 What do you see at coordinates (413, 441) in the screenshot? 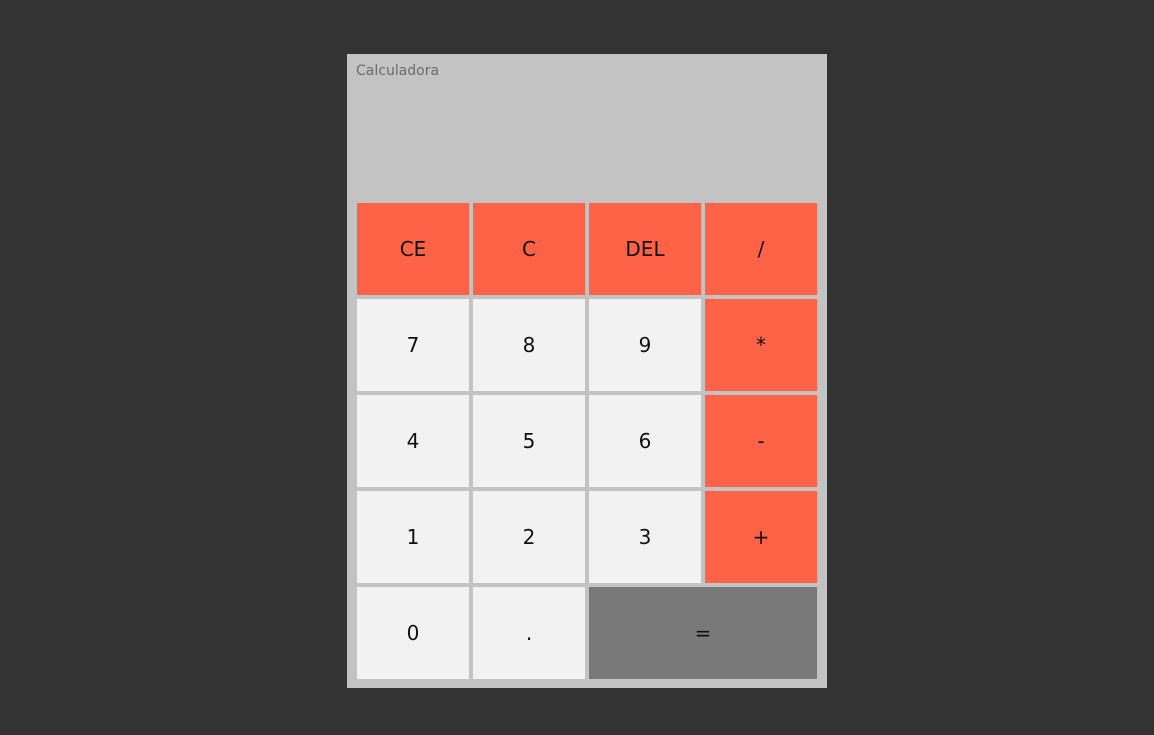
I see `digit-4-button: 4` at bounding box center [413, 441].